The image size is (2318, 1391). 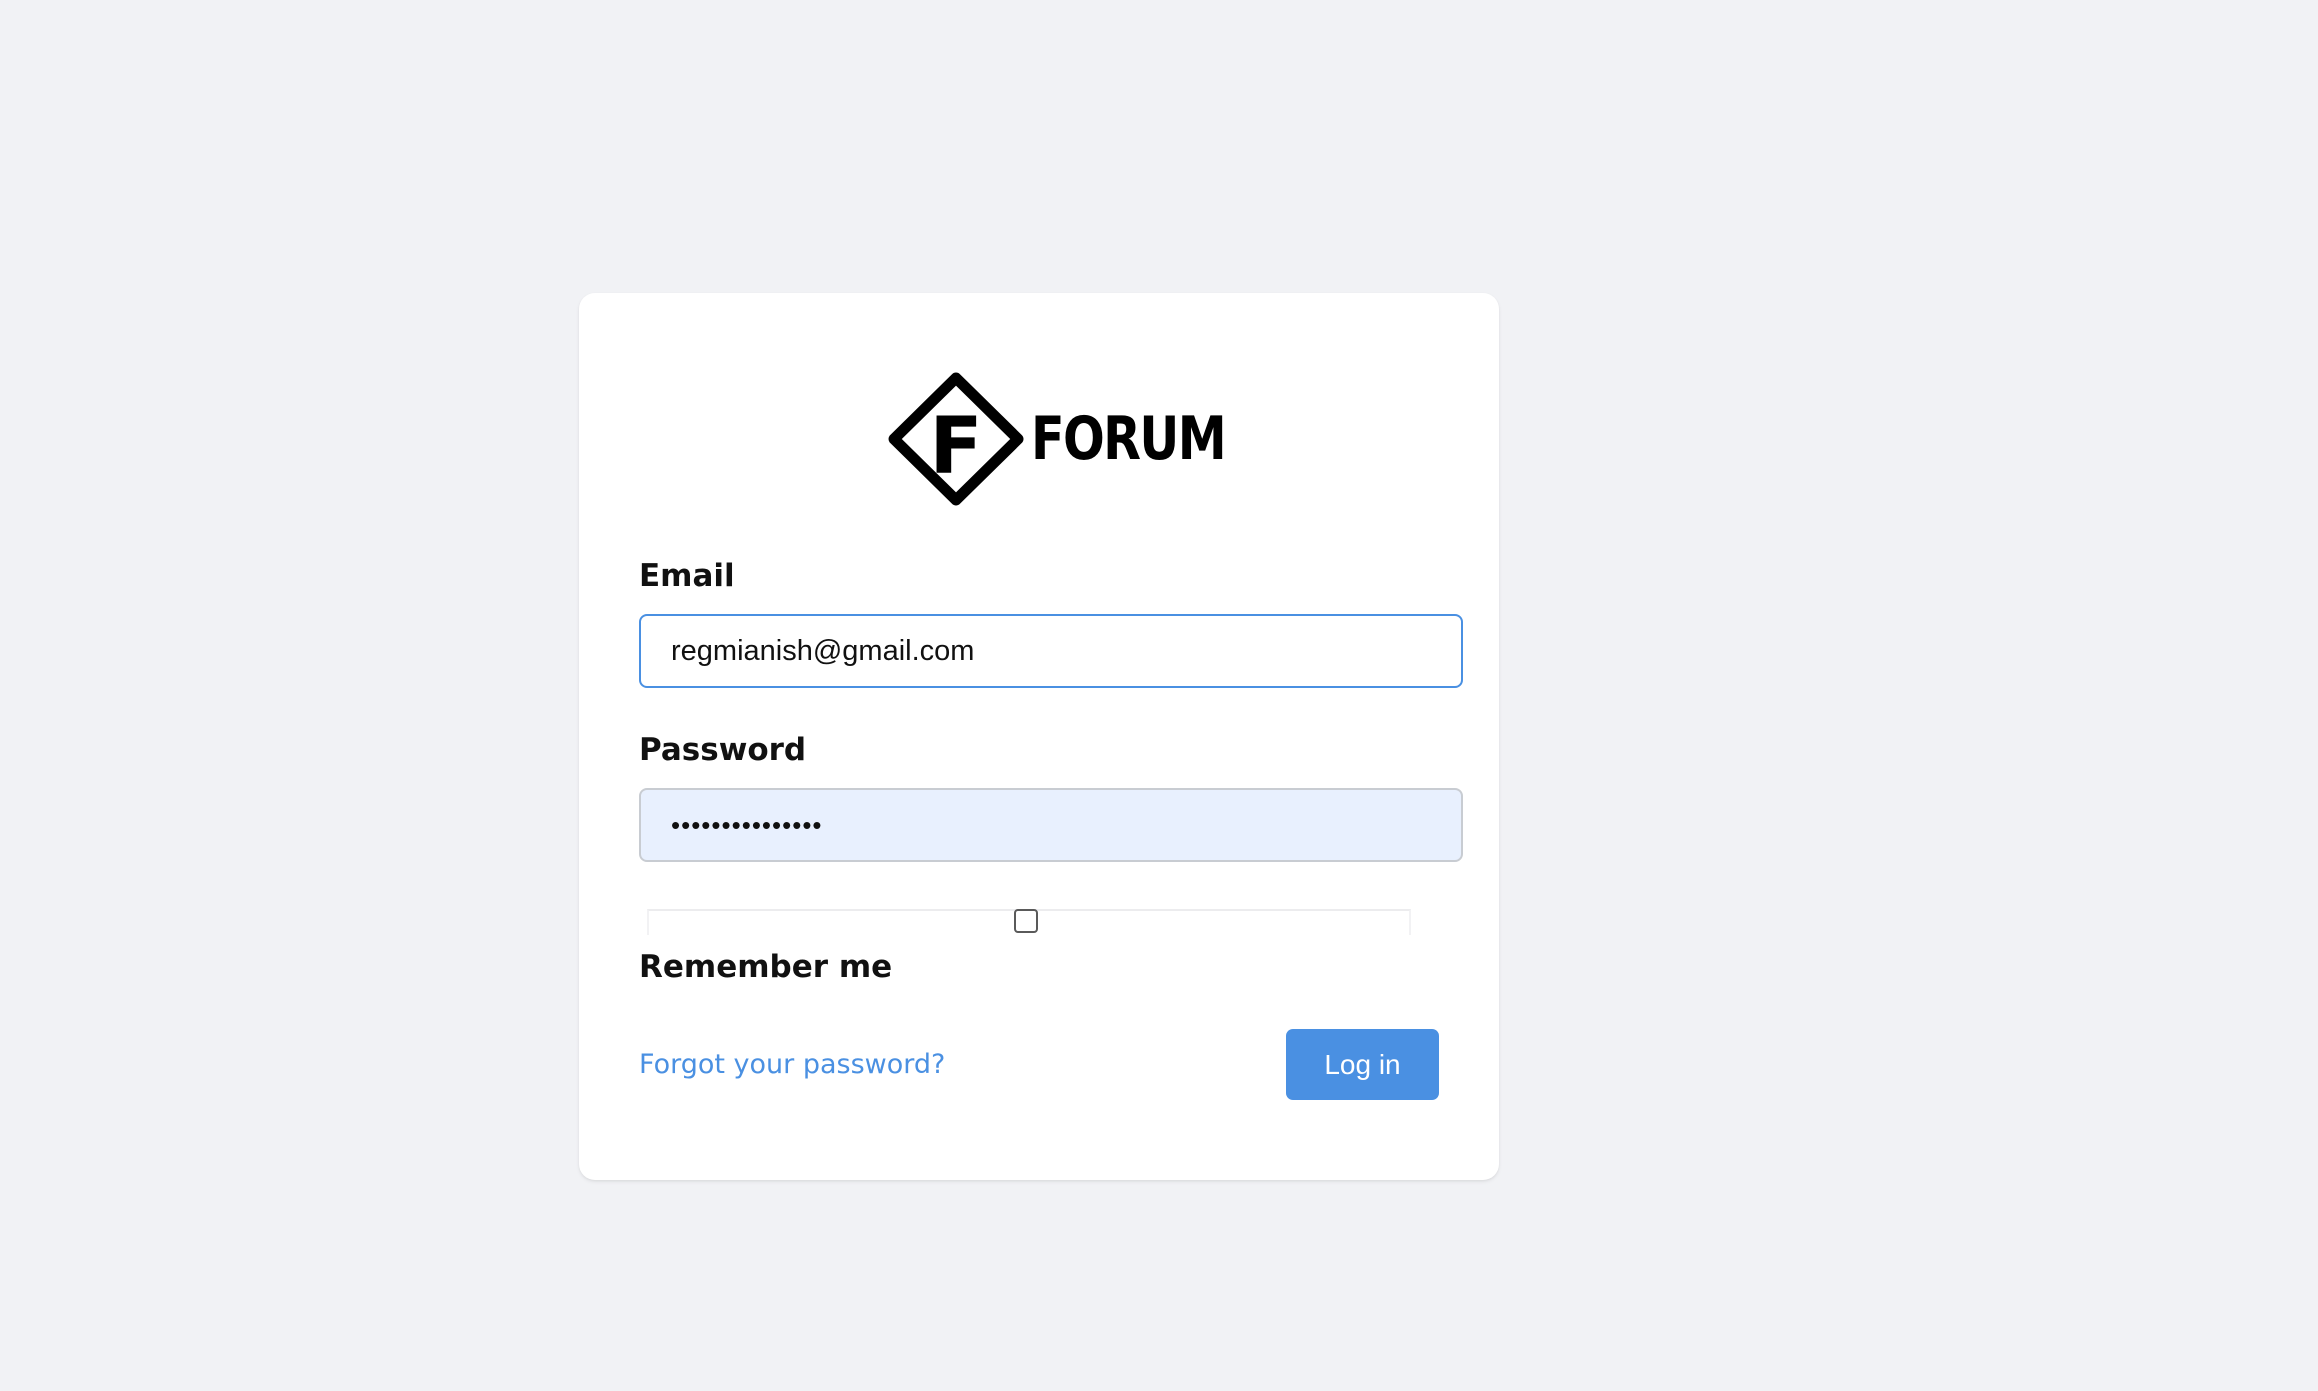 What do you see at coordinates (687, 576) in the screenshot?
I see `email-label: Email` at bounding box center [687, 576].